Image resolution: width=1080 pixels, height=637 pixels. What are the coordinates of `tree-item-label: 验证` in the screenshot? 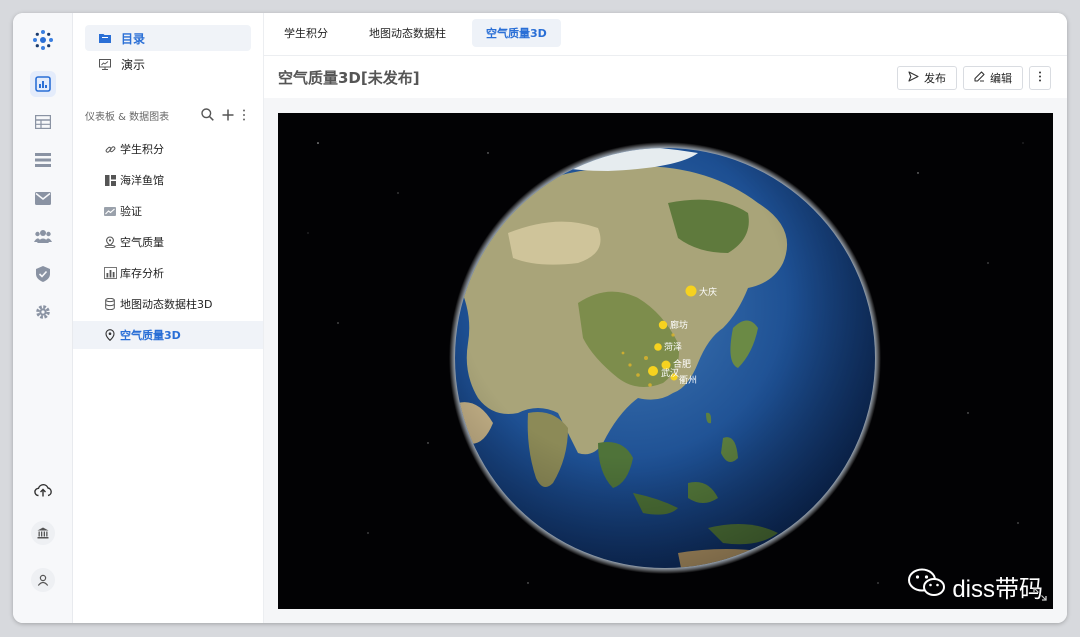 It's located at (131, 211).